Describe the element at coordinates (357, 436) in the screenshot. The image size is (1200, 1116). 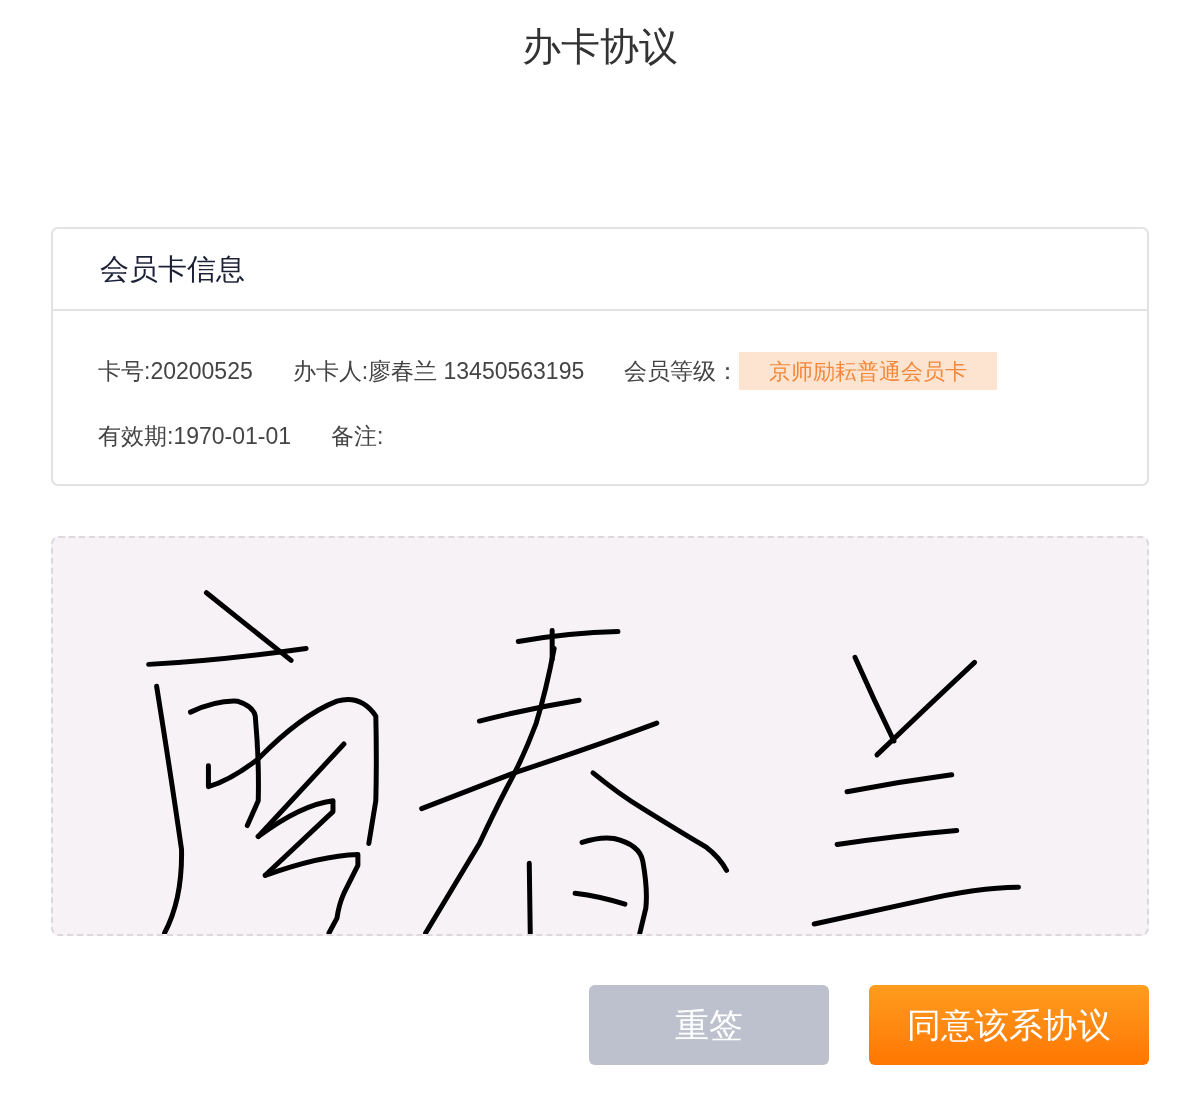
I see `info-text: 备注:` at that location.